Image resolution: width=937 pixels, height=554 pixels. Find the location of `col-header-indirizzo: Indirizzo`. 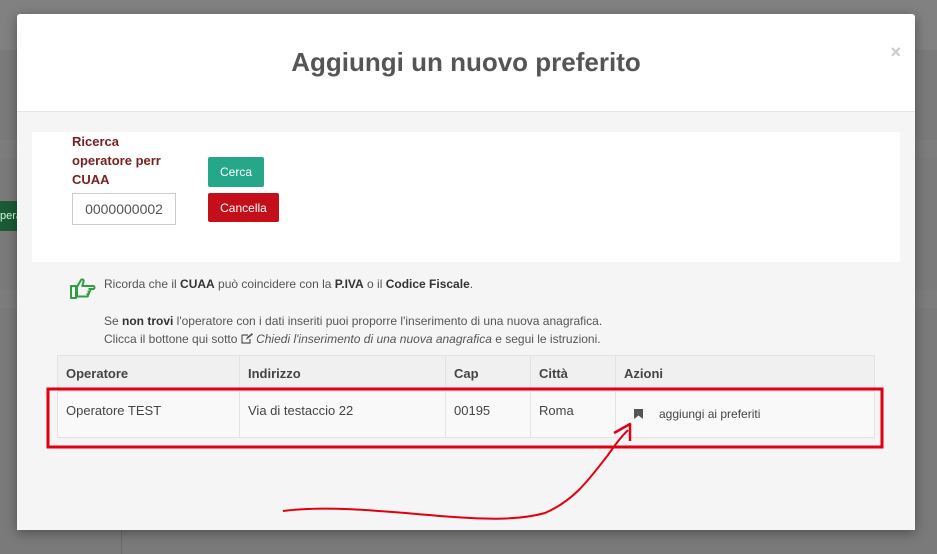

col-header-indirizzo: Indirizzo is located at coordinates (342, 373).